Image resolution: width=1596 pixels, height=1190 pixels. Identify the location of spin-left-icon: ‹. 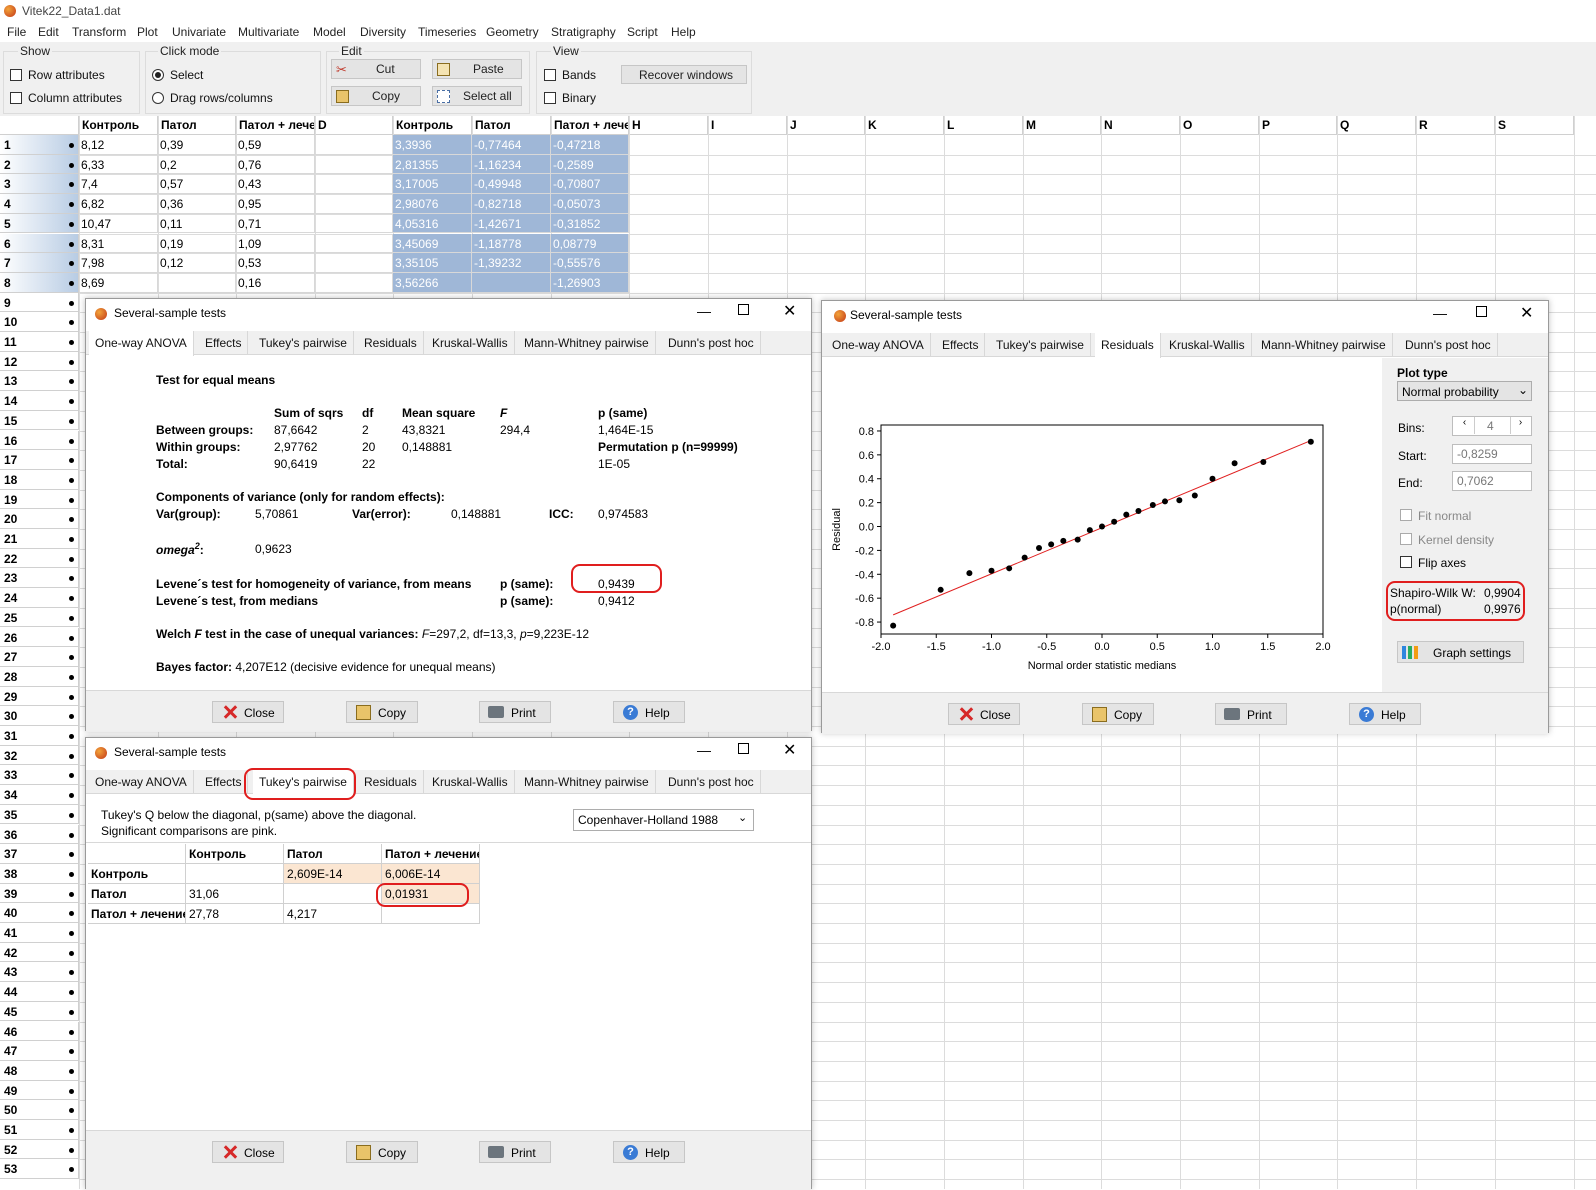
(1465, 425).